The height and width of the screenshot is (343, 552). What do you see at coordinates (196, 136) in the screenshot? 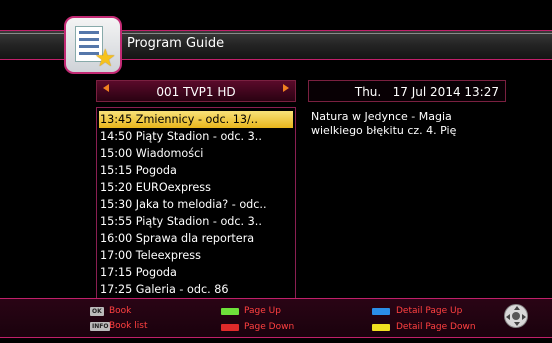
I see `program-row: 14:50 Piąty Stadion - odc. 3..` at bounding box center [196, 136].